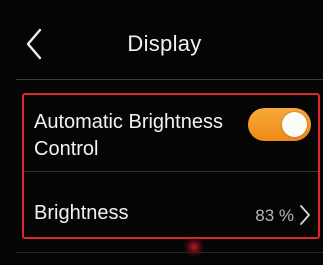  What do you see at coordinates (279, 124) in the screenshot?
I see `automatic-brightness-toggle` at bounding box center [279, 124].